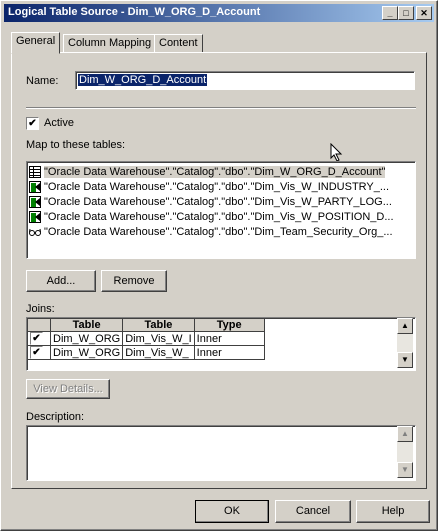 The height and width of the screenshot is (531, 438). Describe the element at coordinates (406, 13) in the screenshot. I see `maximize-button: □` at that location.